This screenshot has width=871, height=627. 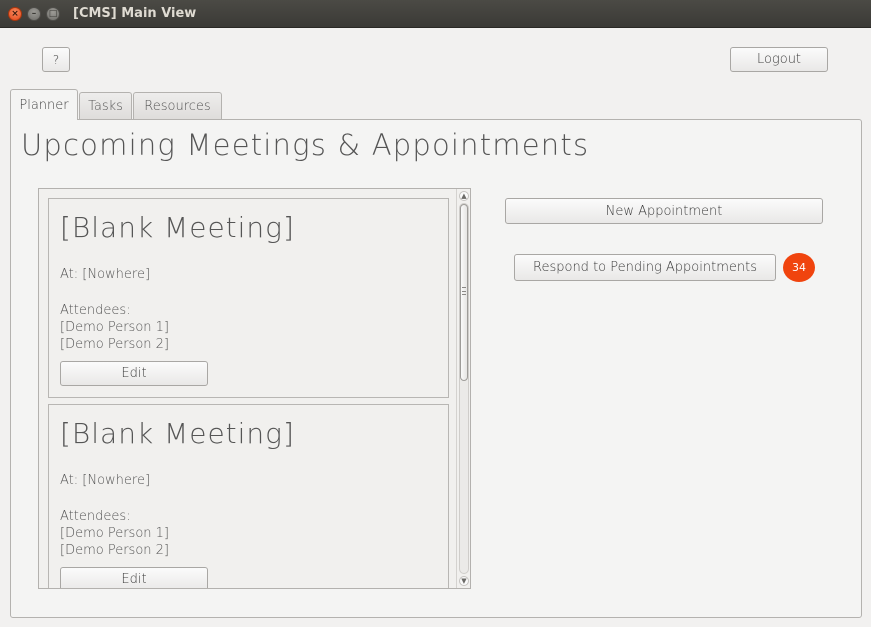 I want to click on window-close-button: ×, so click(x=15, y=14).